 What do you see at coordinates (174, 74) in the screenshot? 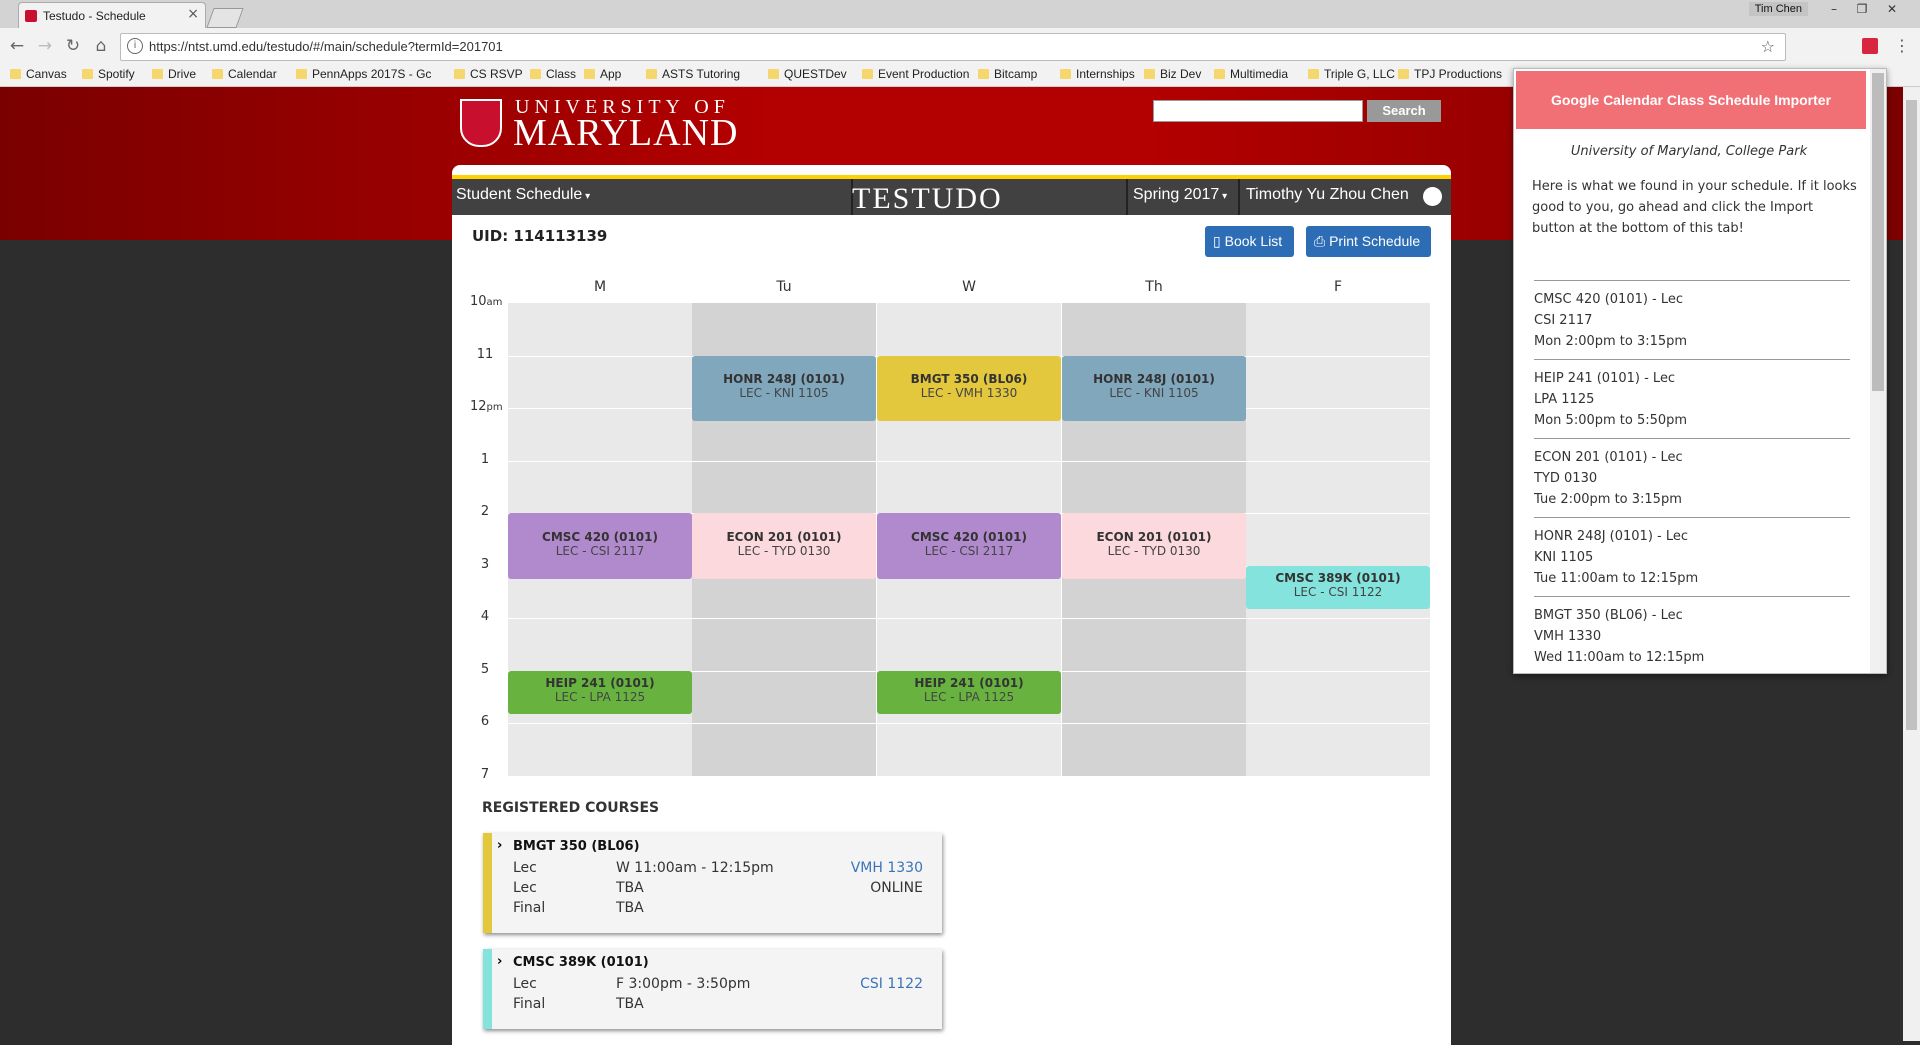
I see `bookmark-item: Drive` at bounding box center [174, 74].